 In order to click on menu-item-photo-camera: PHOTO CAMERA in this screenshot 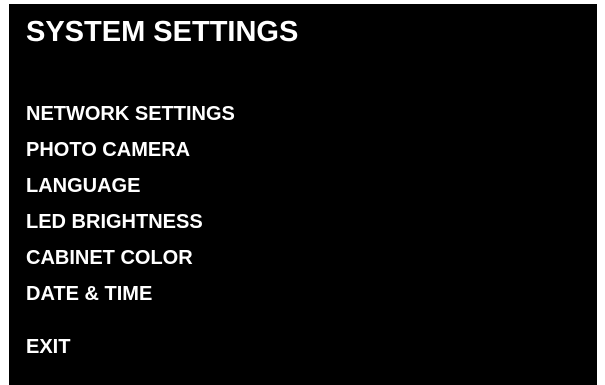, I will do `click(130, 150)`.